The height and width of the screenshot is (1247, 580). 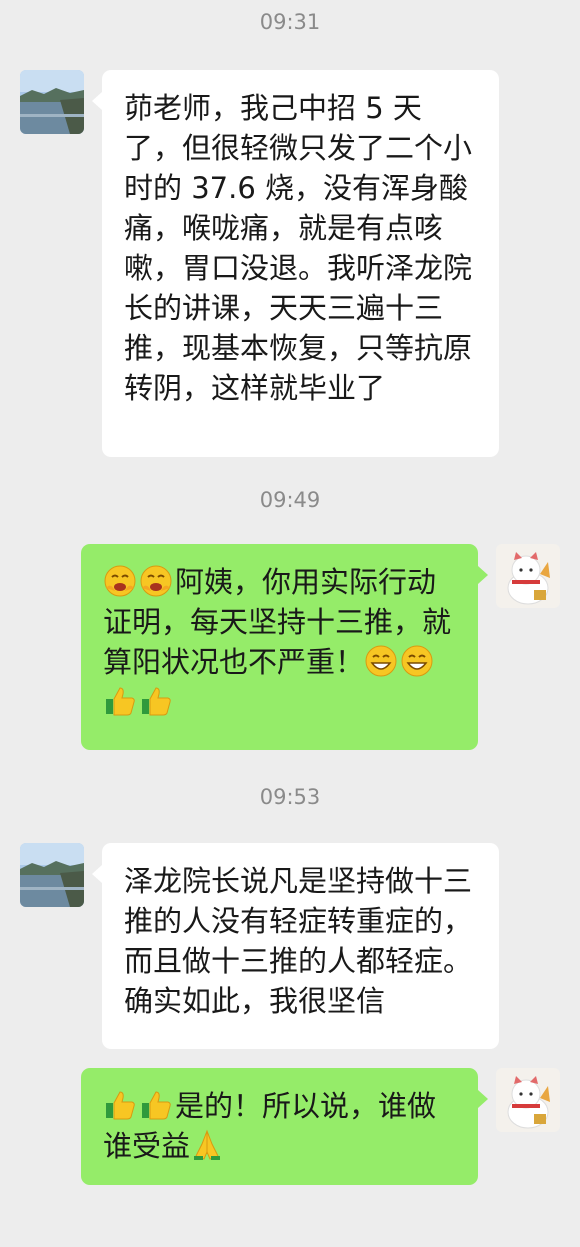 What do you see at coordinates (279, 1126) in the screenshot?
I see `message-bubble-outgoing: 是的！所以说，谁做谁受益` at bounding box center [279, 1126].